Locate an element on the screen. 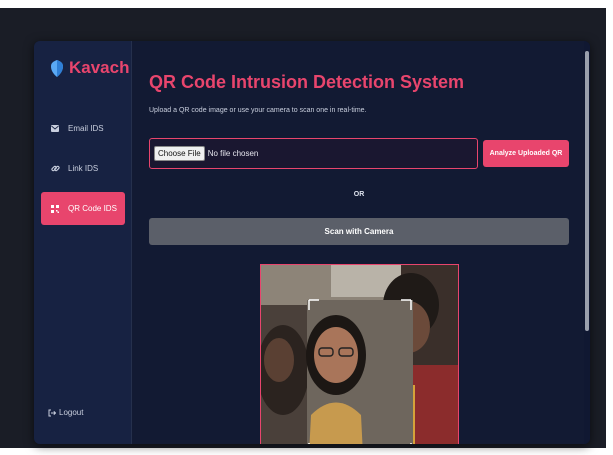  brand: Kavach is located at coordinates (90, 68).